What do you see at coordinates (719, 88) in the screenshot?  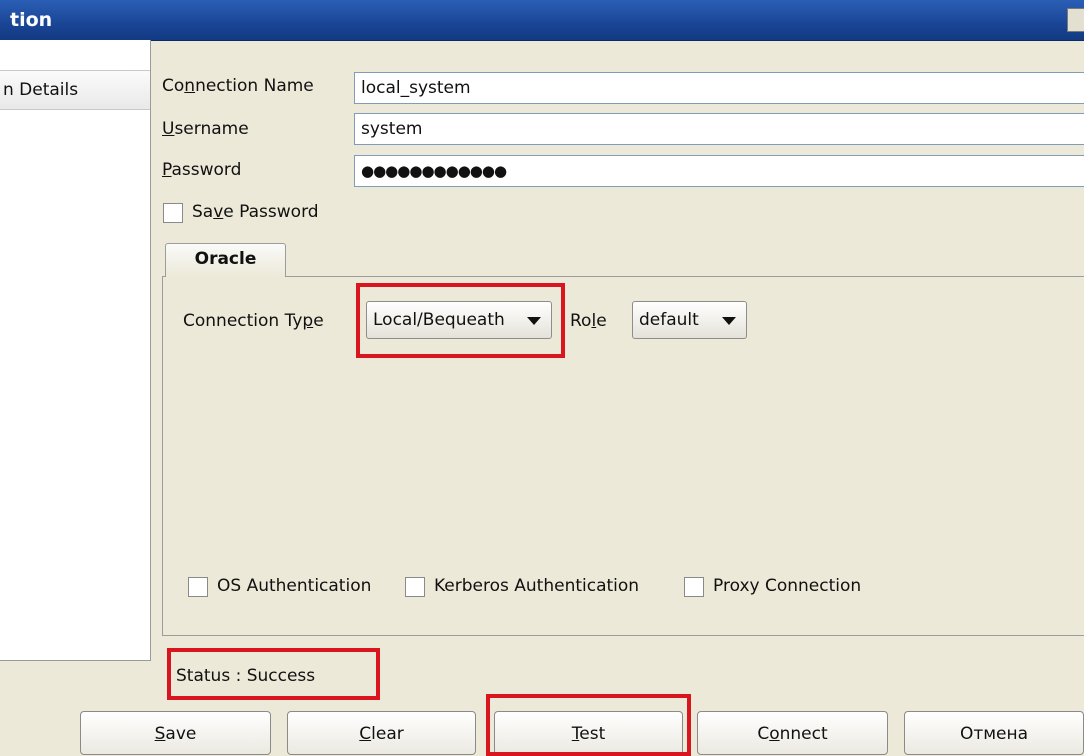 I see `connection-name-input: local_system` at bounding box center [719, 88].